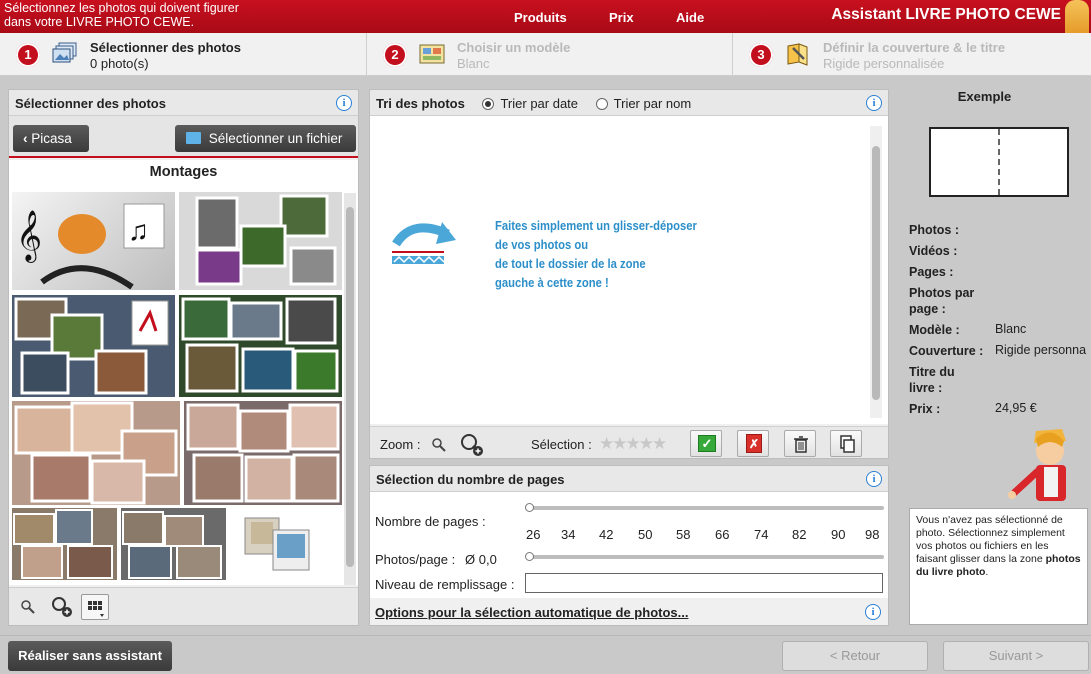 The width and height of the screenshot is (1091, 674). Describe the element at coordinates (999, 162) in the screenshot. I see `book-spine` at that location.